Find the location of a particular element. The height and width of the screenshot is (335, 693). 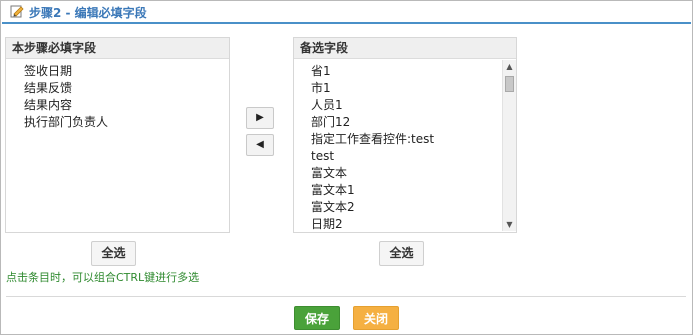

scroll-down-icon: ▼ is located at coordinates (509, 224).